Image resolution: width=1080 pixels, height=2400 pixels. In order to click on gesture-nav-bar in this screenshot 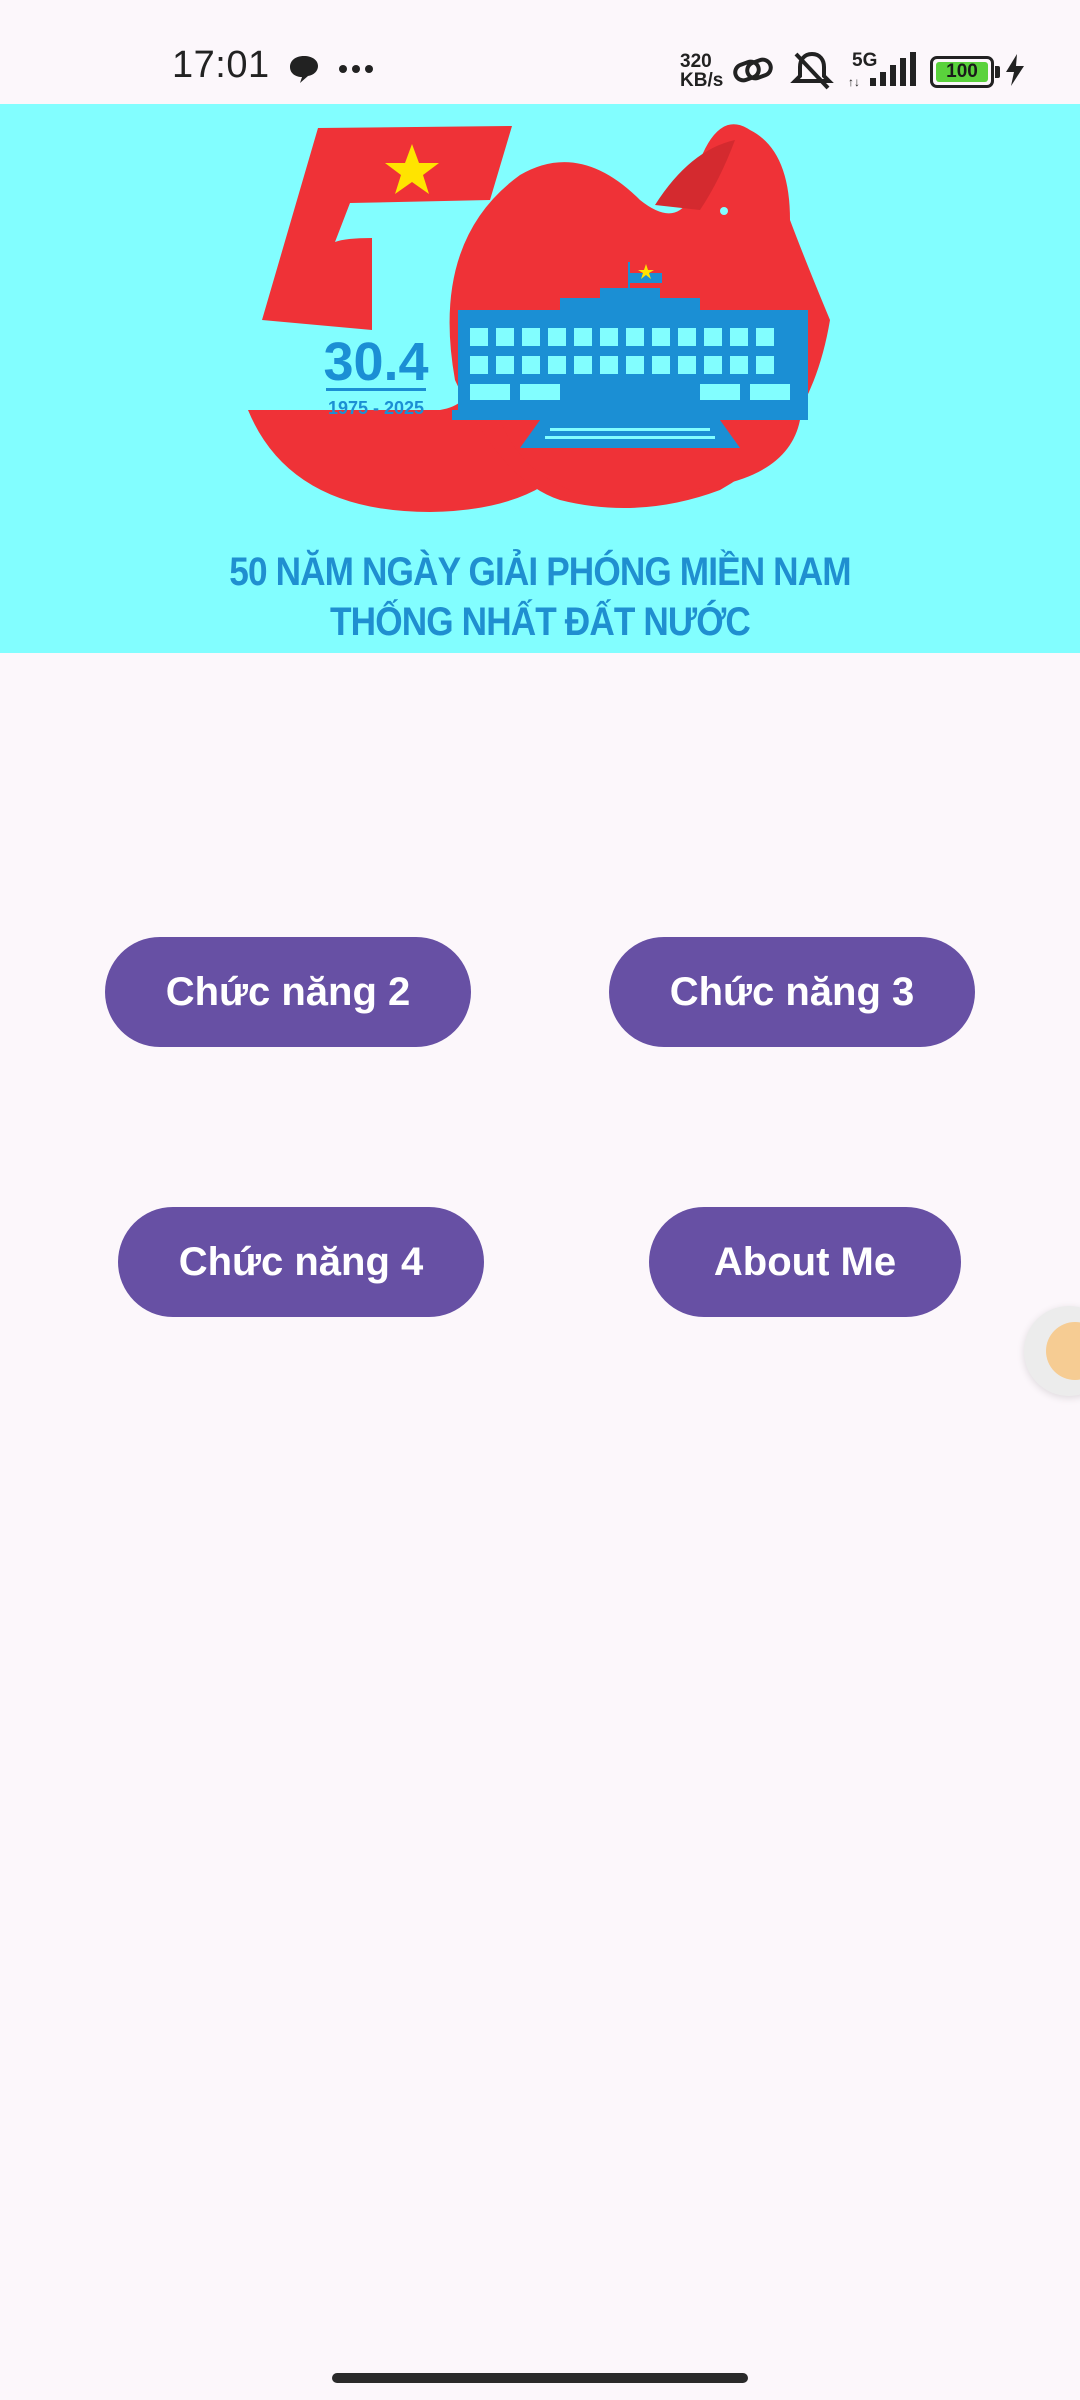, I will do `click(540, 2378)`.